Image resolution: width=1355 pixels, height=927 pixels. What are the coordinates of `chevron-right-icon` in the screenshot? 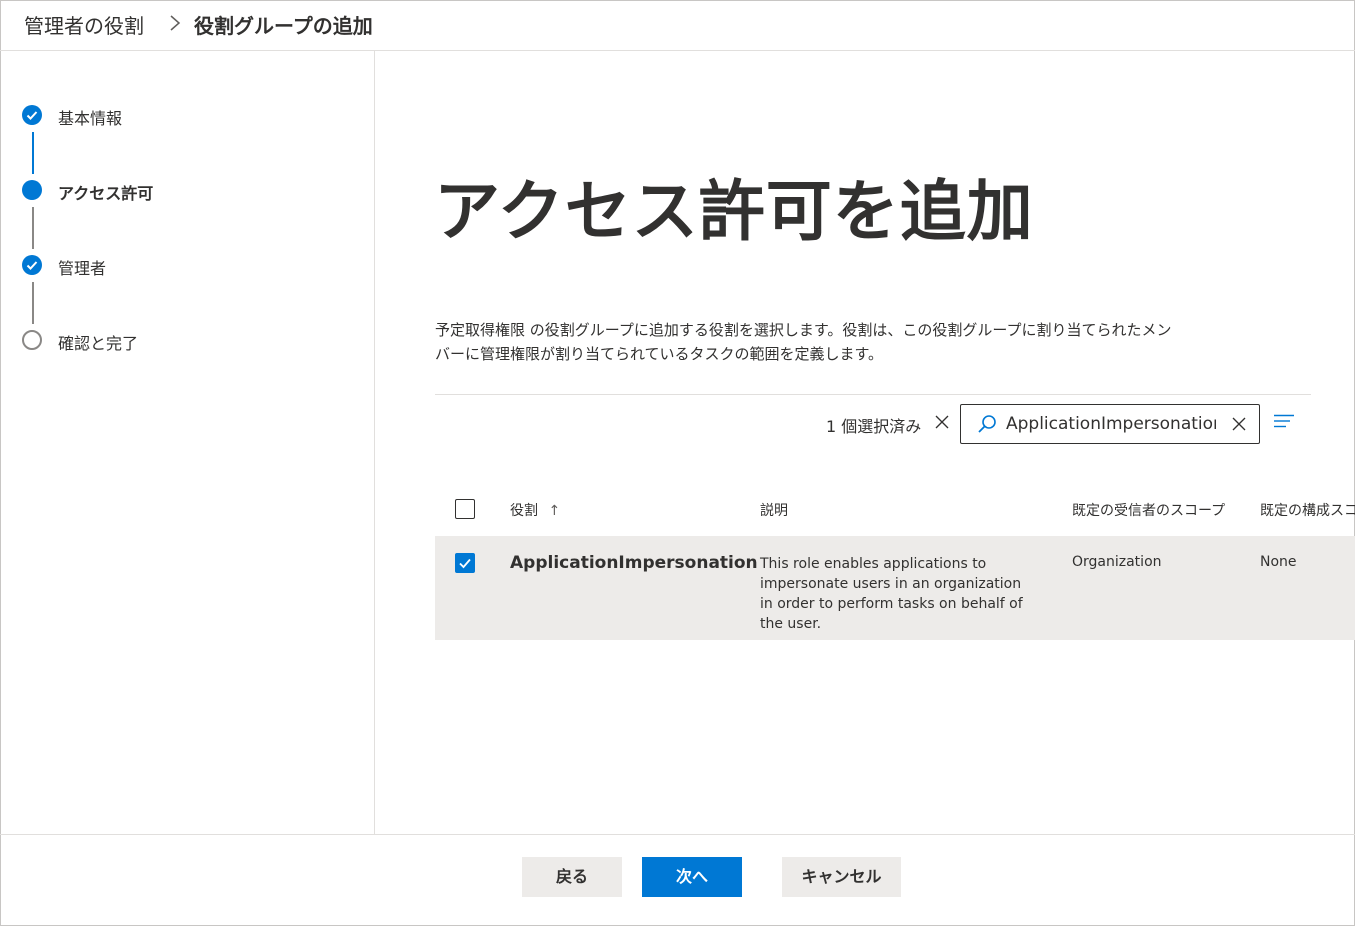 It's located at (175, 23).